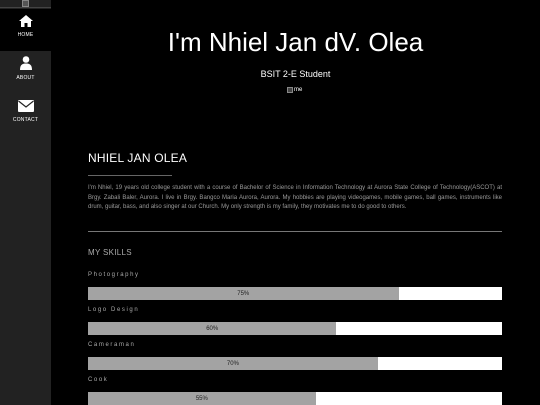  Describe the element at coordinates (25, 120) in the screenshot. I see `sidebar-item-label: CONTACT` at that location.